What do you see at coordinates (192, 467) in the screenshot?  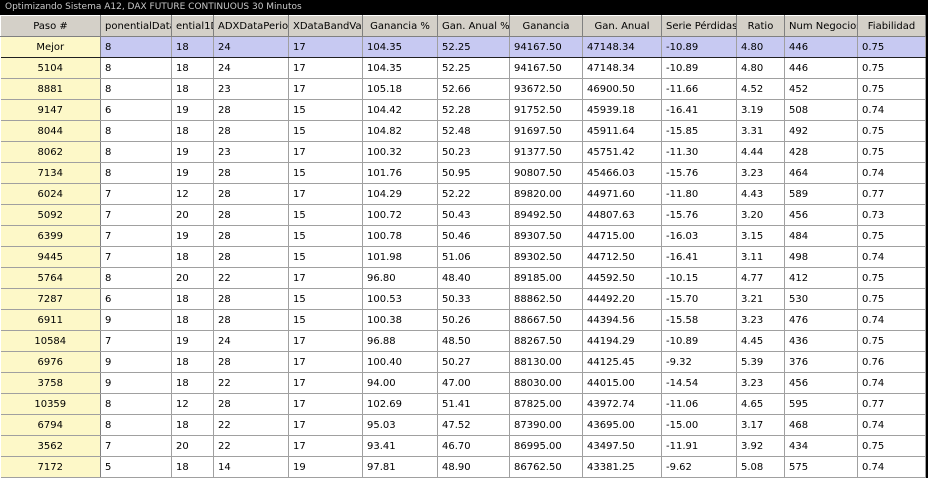 I see `table-cell: 18` at bounding box center [192, 467].